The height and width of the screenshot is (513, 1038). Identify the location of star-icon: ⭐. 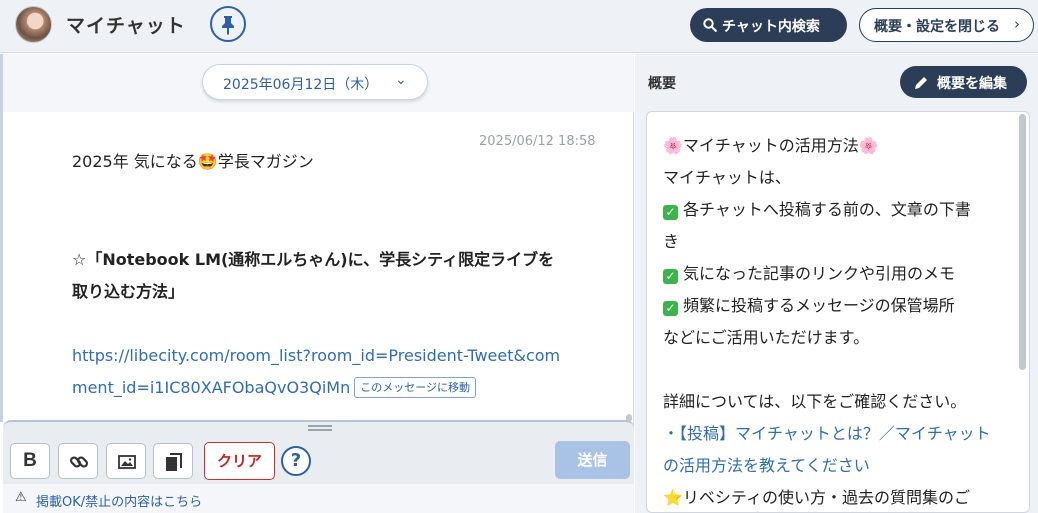
(673, 497).